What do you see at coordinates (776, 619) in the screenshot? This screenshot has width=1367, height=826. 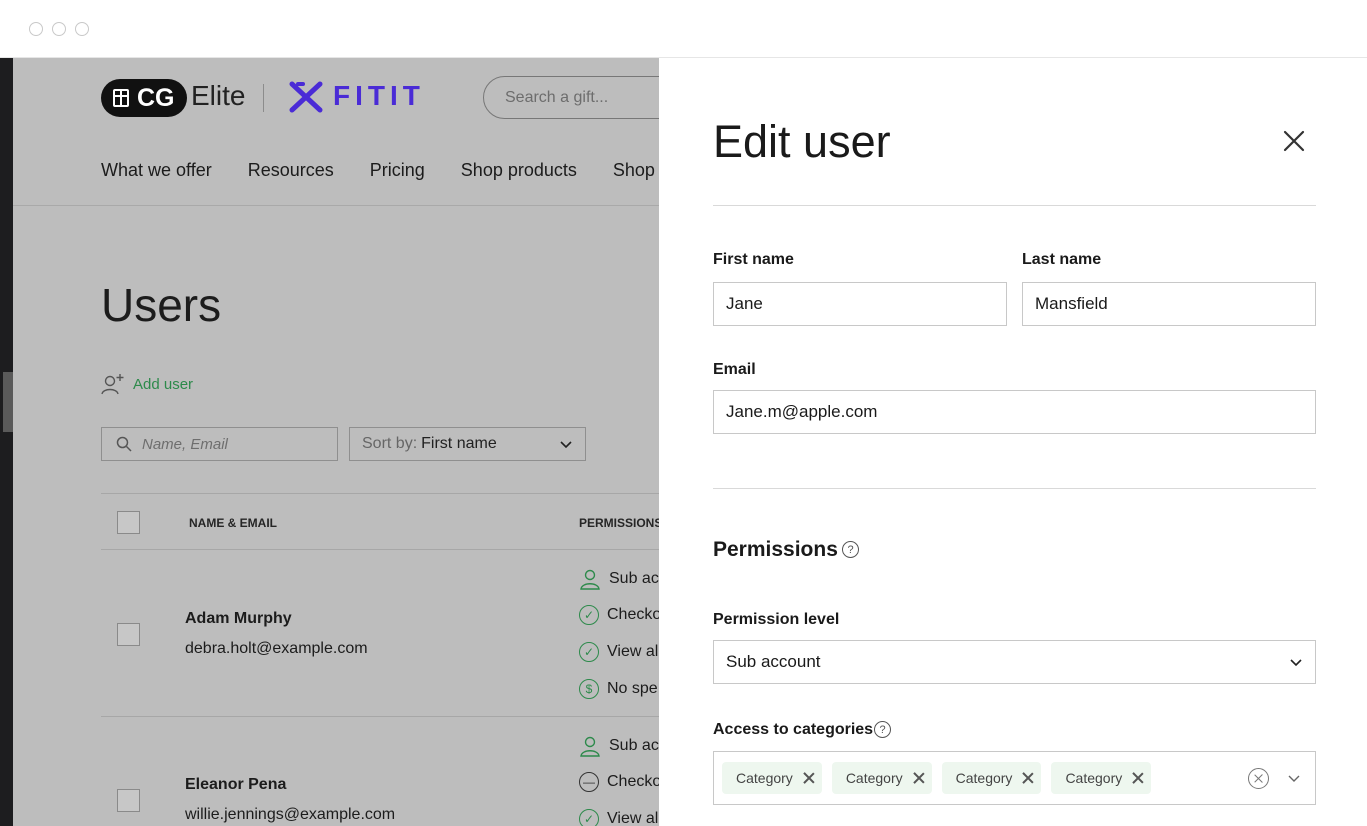 I see `permission-level-label: Permission level` at bounding box center [776, 619].